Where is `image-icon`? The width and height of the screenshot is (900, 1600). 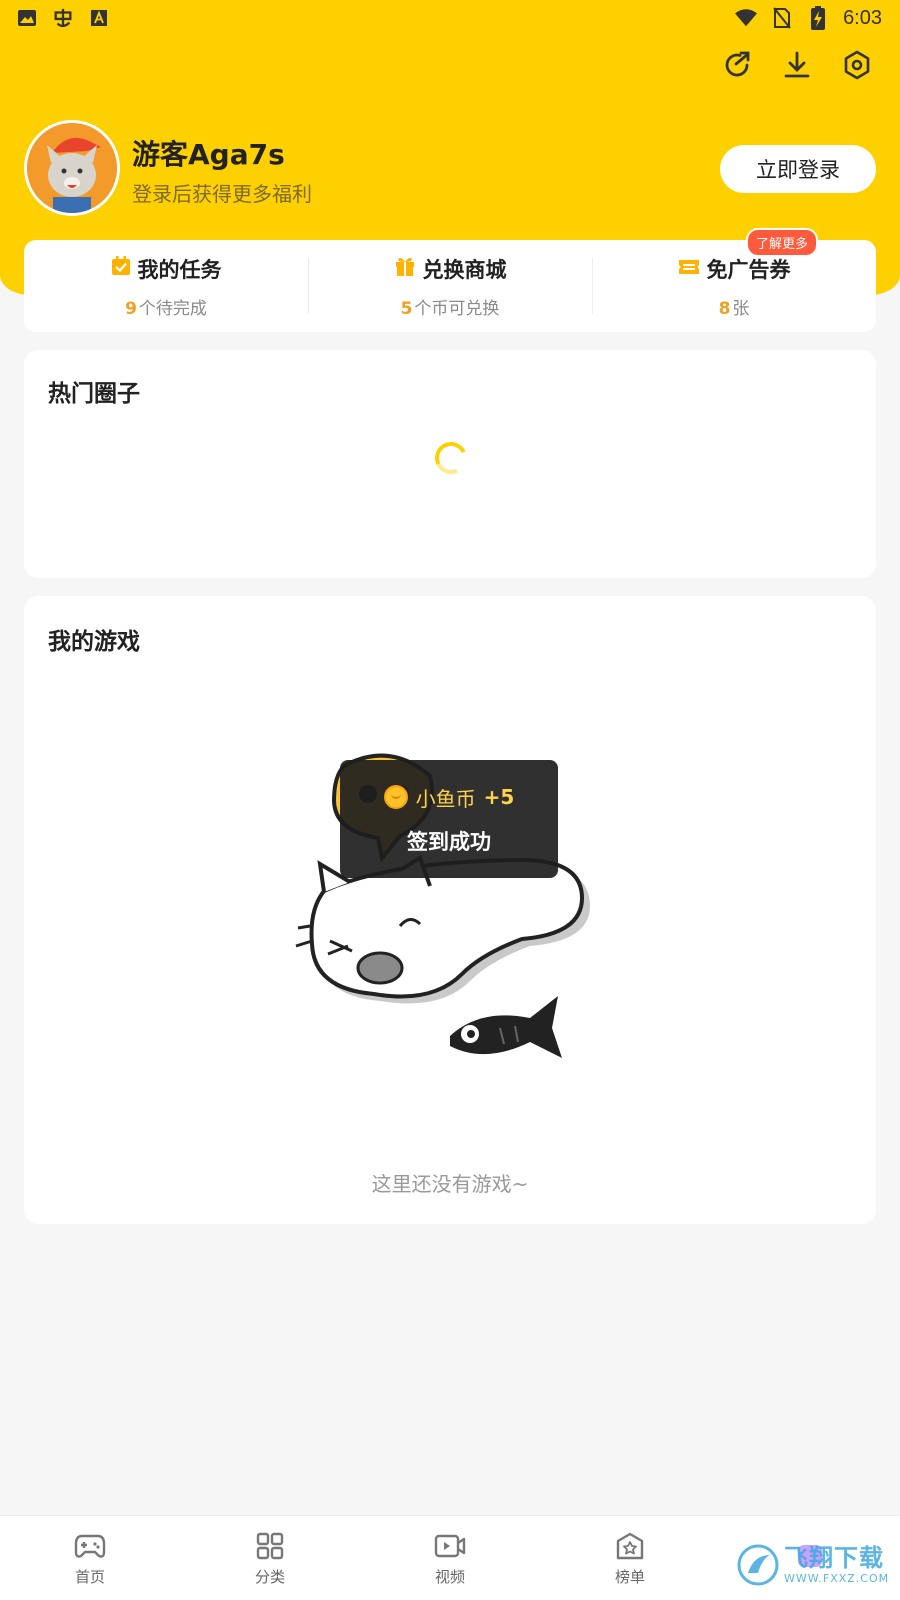
image-icon is located at coordinates (27, 18).